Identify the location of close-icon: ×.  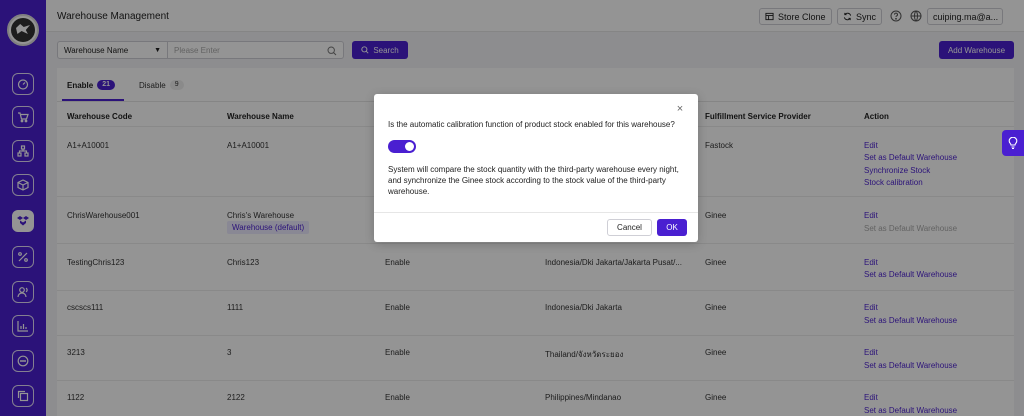
(680, 109).